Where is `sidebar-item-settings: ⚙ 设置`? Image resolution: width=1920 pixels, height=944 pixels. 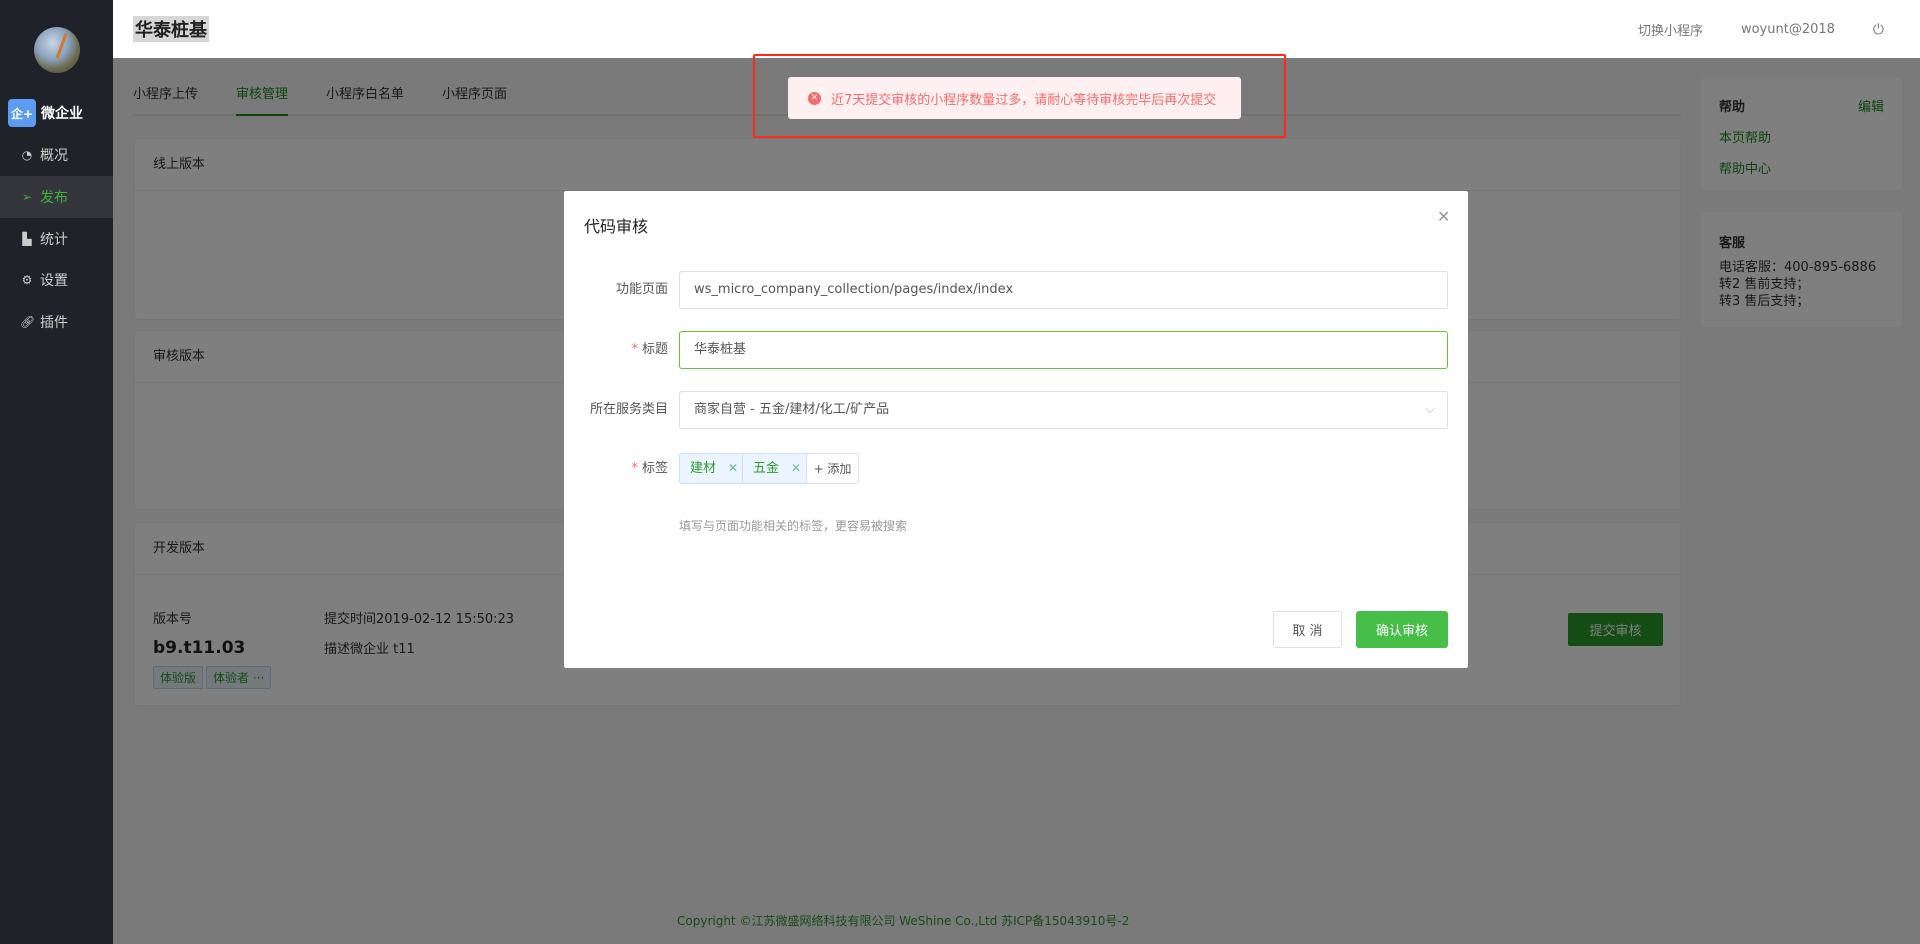 sidebar-item-settings: ⚙ 设置 is located at coordinates (56, 280).